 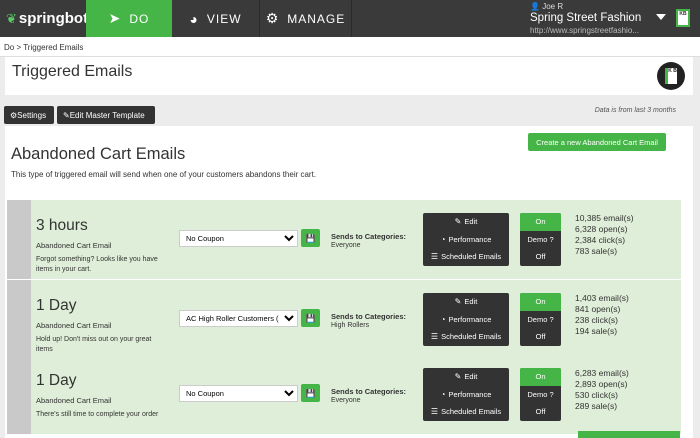 I want to click on section-title: Abandoned Cart Emails, so click(x=98, y=154).